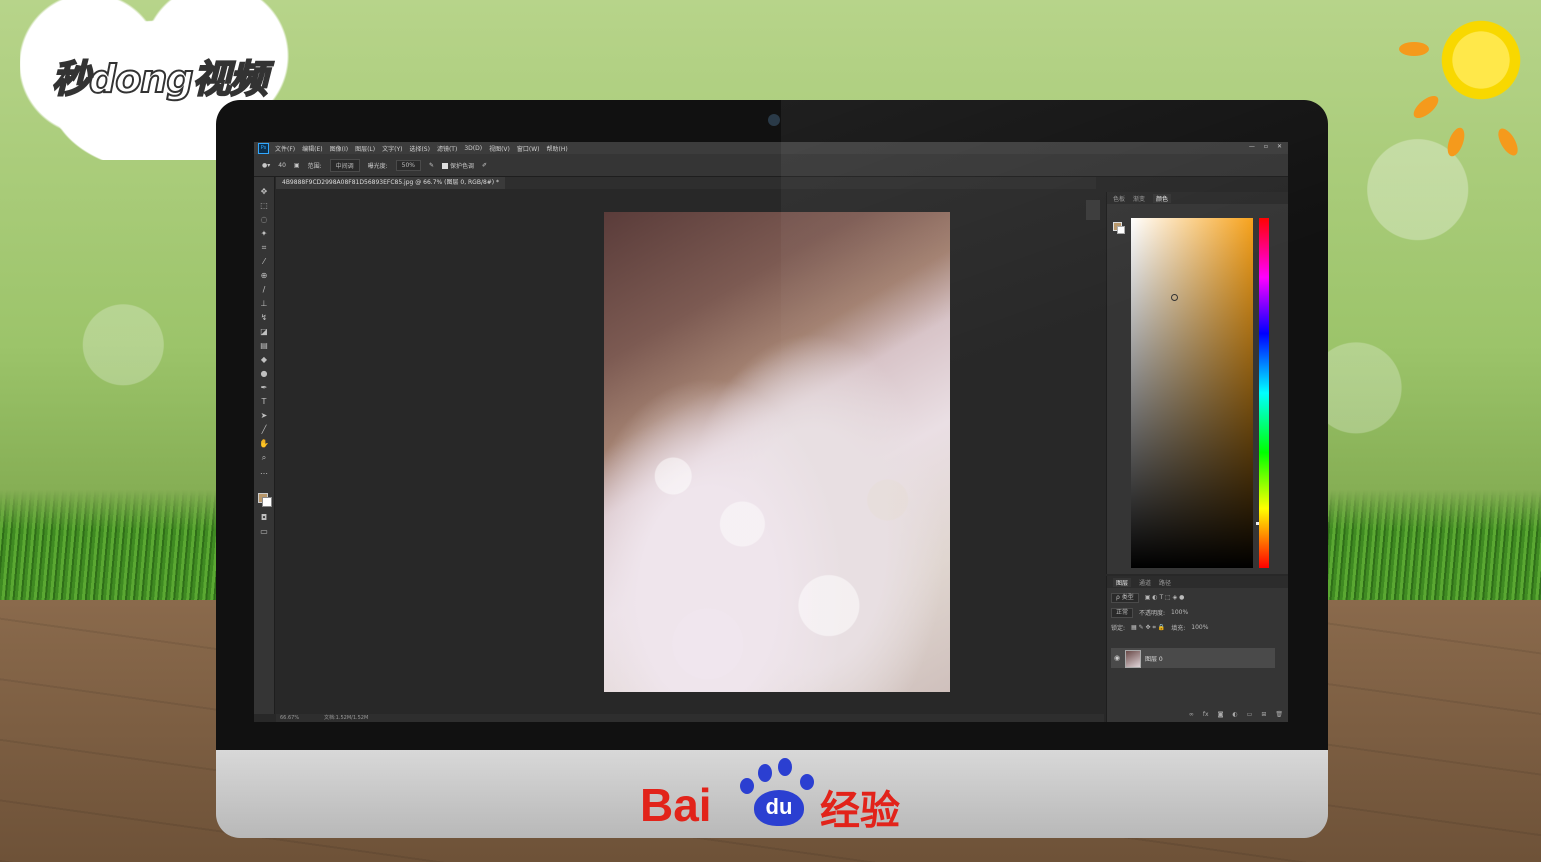 This screenshot has height=862, width=1541. I want to click on baidu-paw-icon: du, so click(779, 794).